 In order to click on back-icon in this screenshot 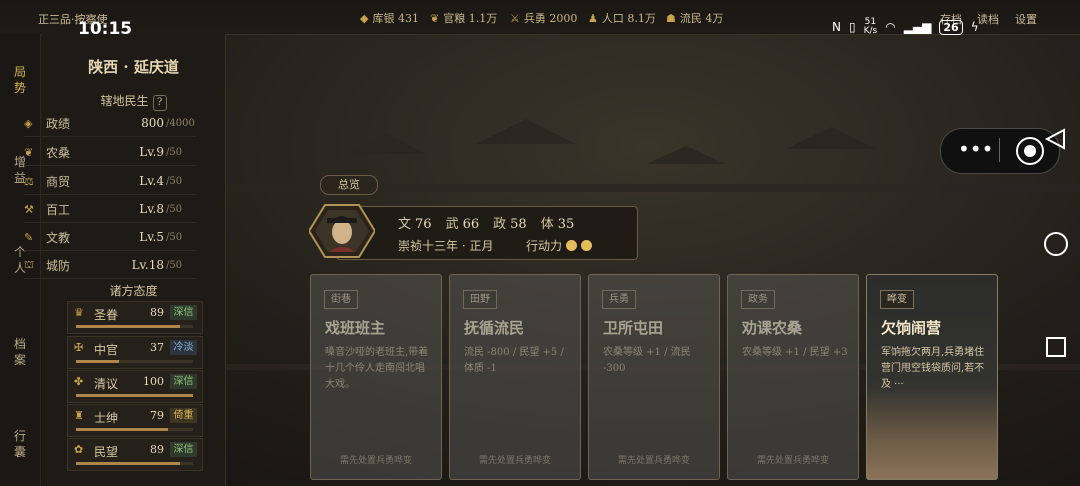, I will do `click(1055, 139)`.